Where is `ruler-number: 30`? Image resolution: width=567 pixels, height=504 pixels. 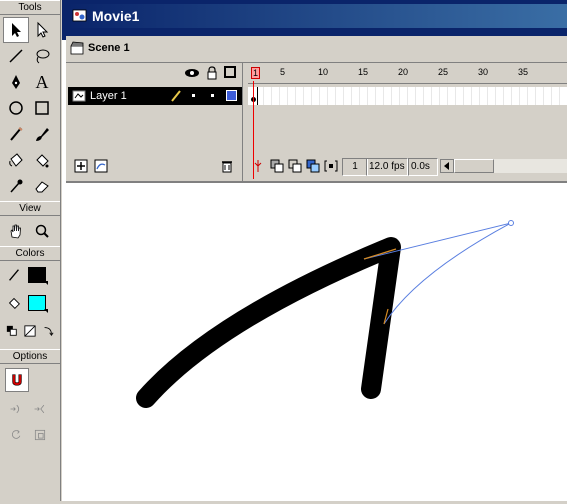 ruler-number: 30 is located at coordinates (483, 72).